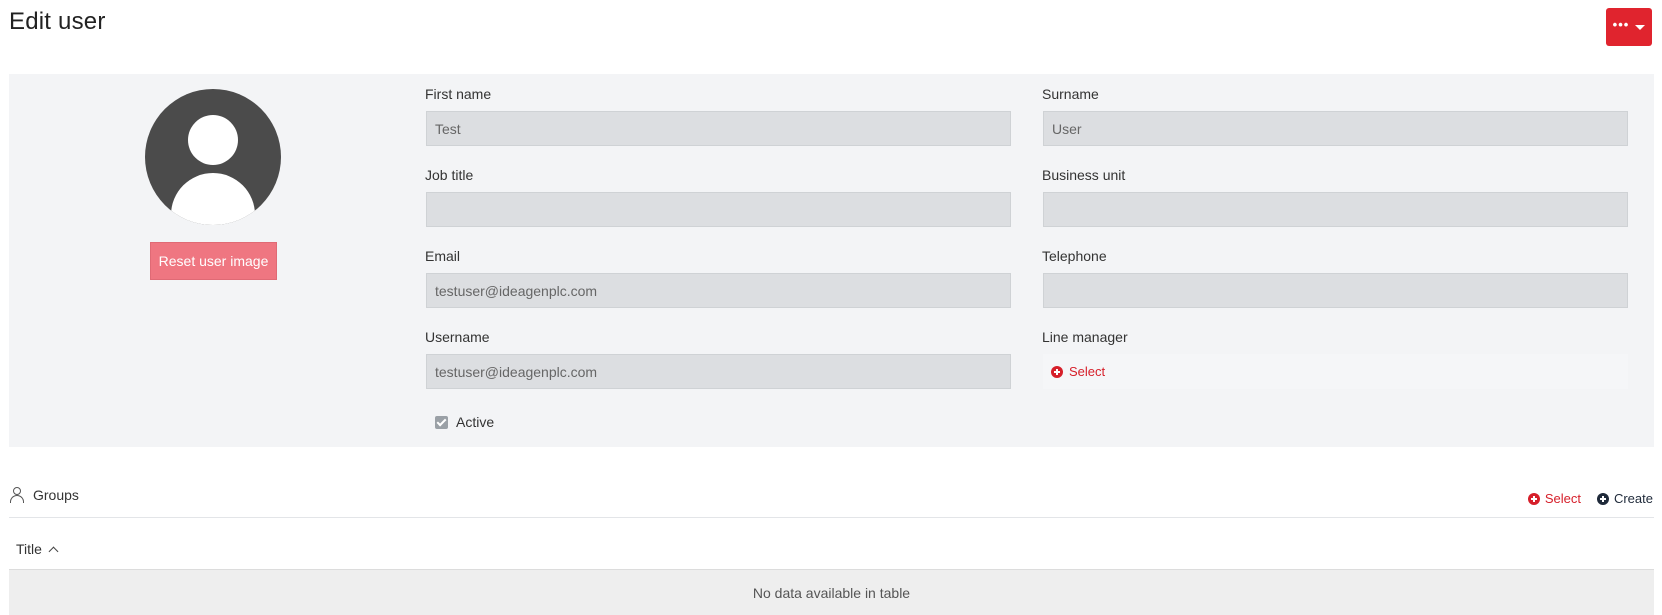 The width and height of the screenshot is (1662, 615). Describe the element at coordinates (1621, 24) in the screenshot. I see `ellipsis-icon: •••` at that location.